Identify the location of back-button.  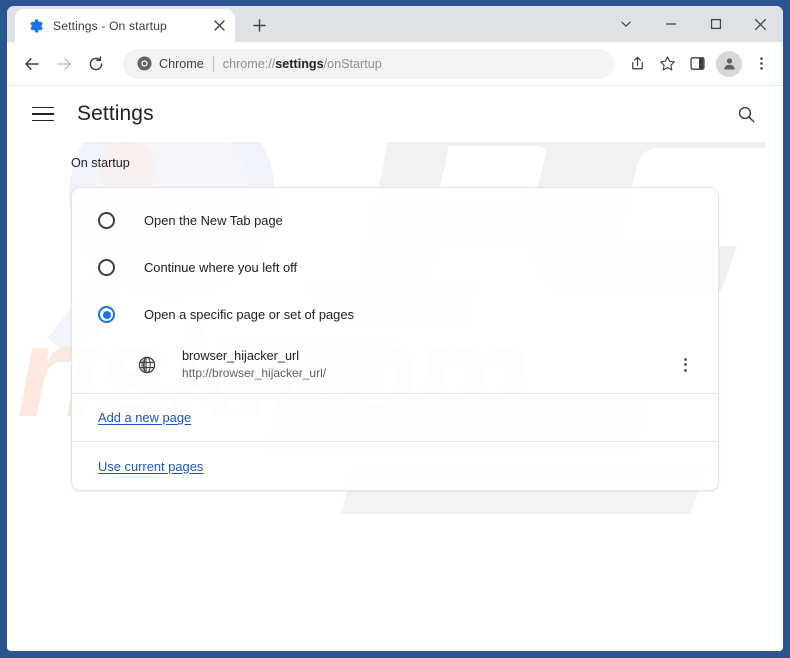
(32, 64).